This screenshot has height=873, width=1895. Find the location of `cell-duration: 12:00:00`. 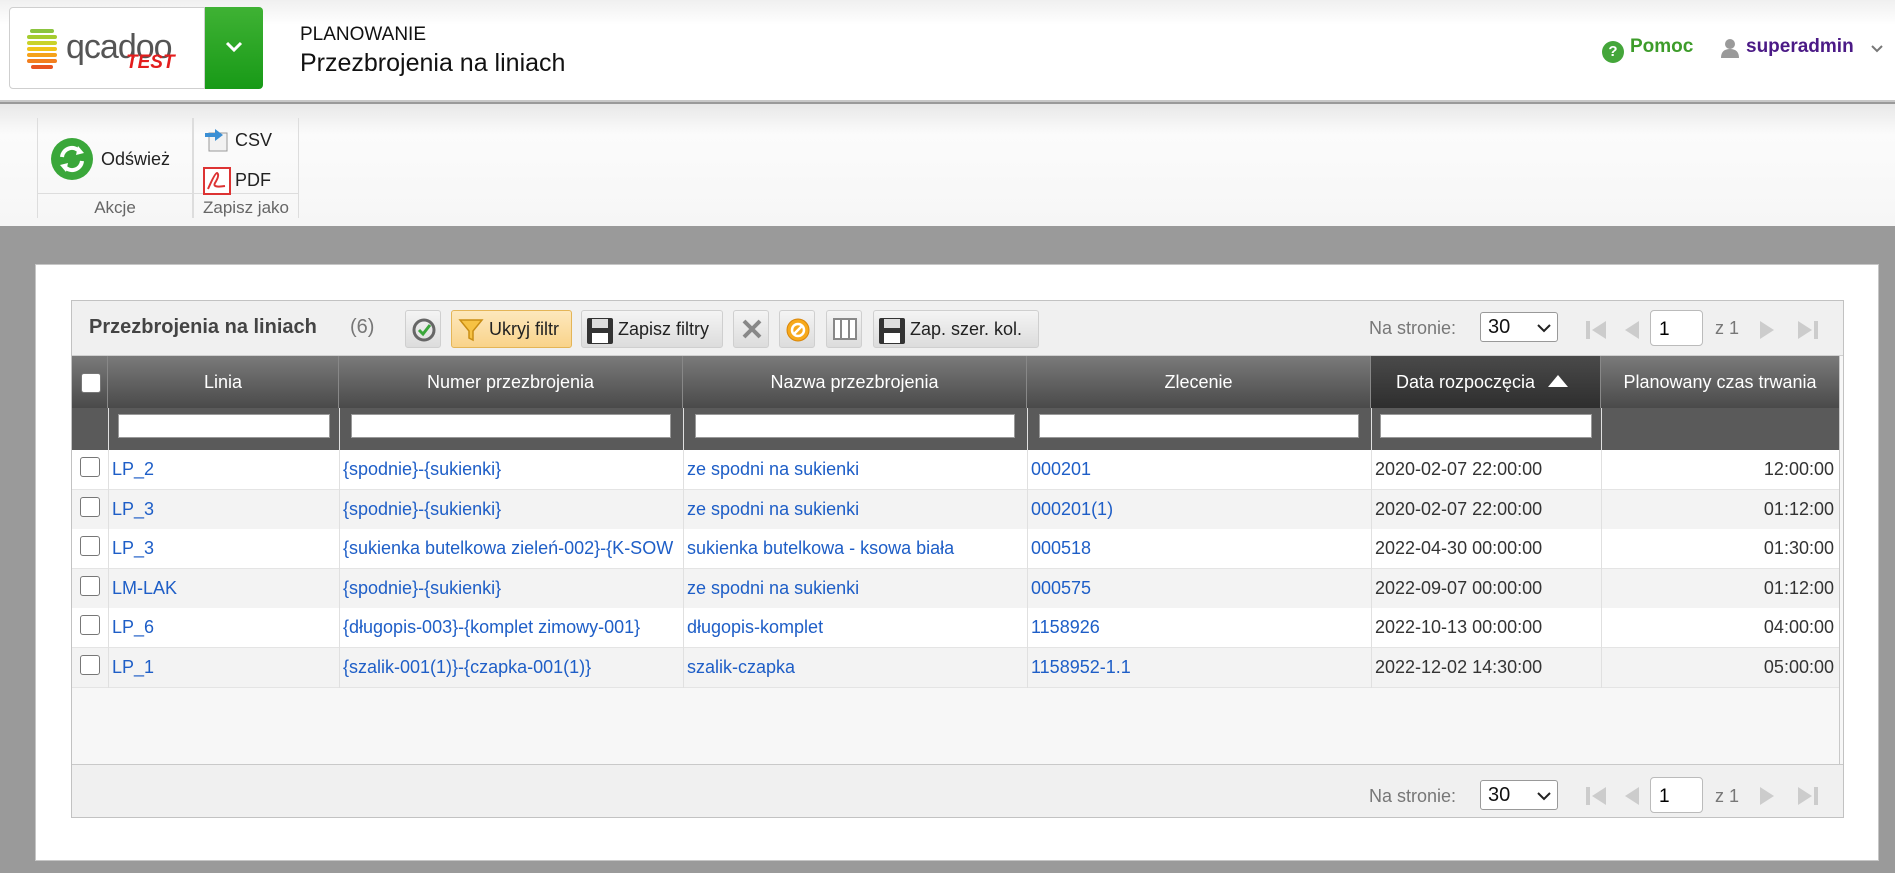

cell-duration: 12:00:00 is located at coordinates (1798, 469).